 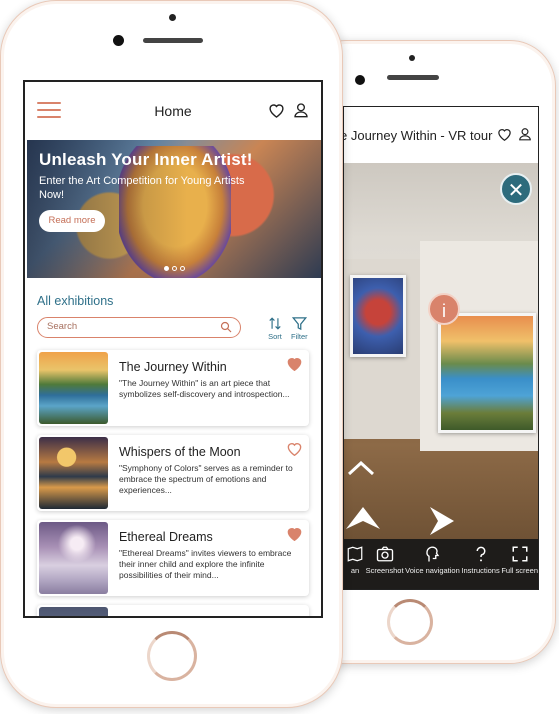 I want to click on home-button-back, so click(x=410, y=622).